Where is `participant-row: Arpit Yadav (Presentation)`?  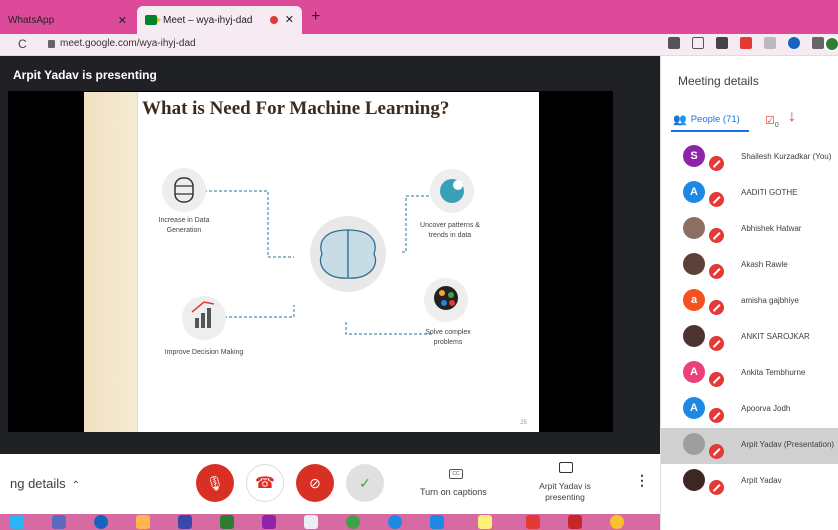
participant-row: Arpit Yadav (Presentation) is located at coordinates (749, 446).